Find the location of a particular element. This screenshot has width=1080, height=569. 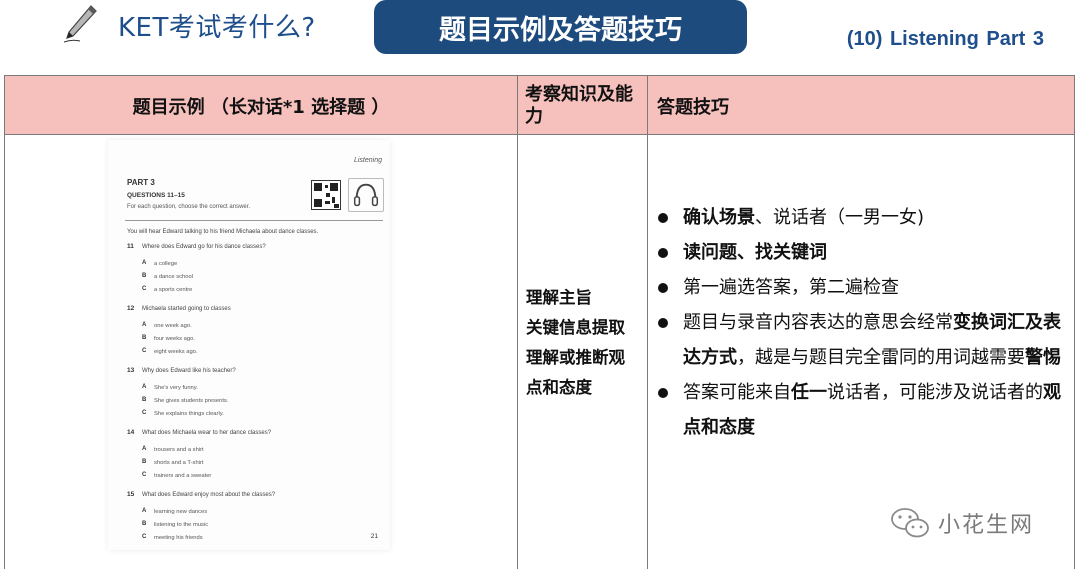

tip-emphasis: 确认场景 is located at coordinates (719, 217).